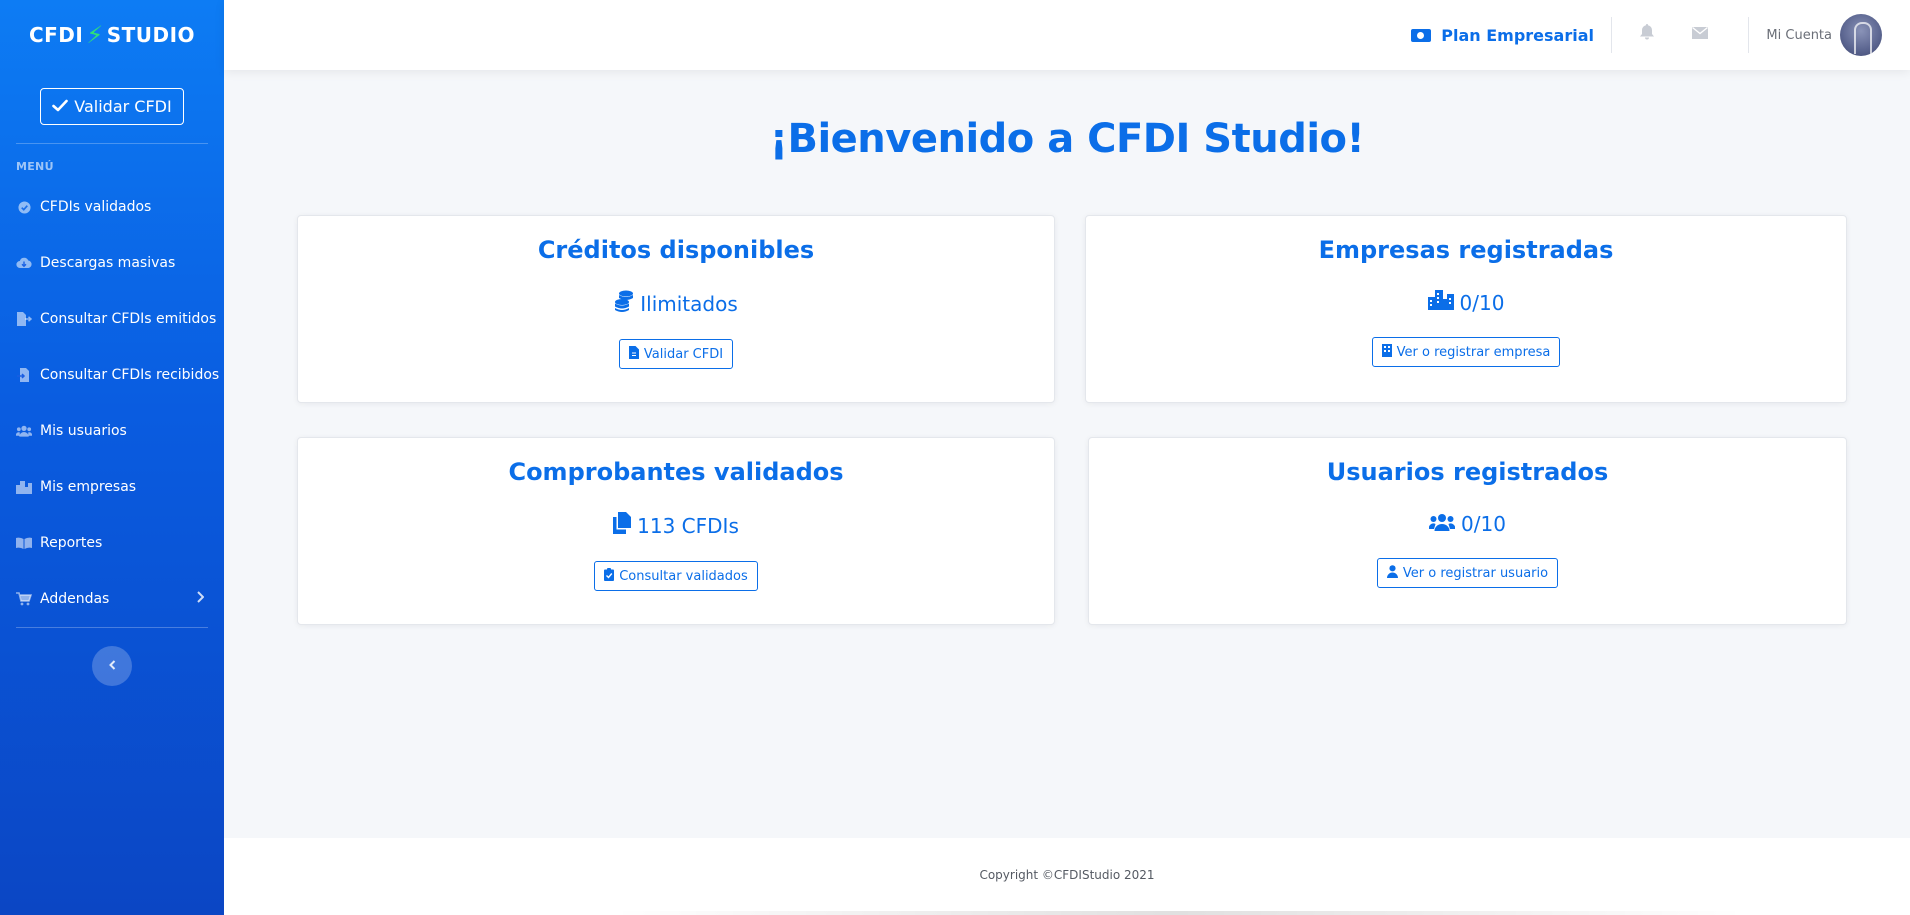 The width and height of the screenshot is (1910, 915). I want to click on sidebar-item-mis-usuarios: Mis usuarios, so click(112, 431).